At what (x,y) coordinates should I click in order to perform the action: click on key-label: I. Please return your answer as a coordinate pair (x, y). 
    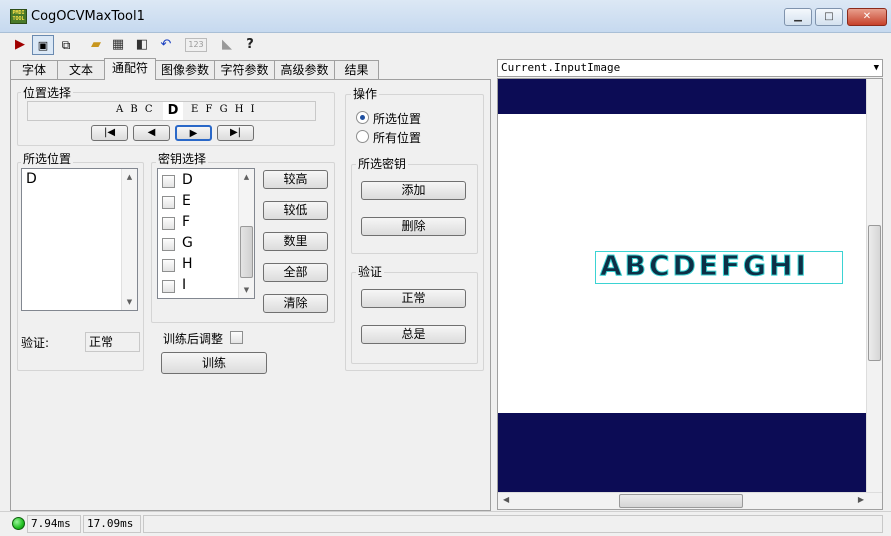
    Looking at the image, I should click on (184, 285).